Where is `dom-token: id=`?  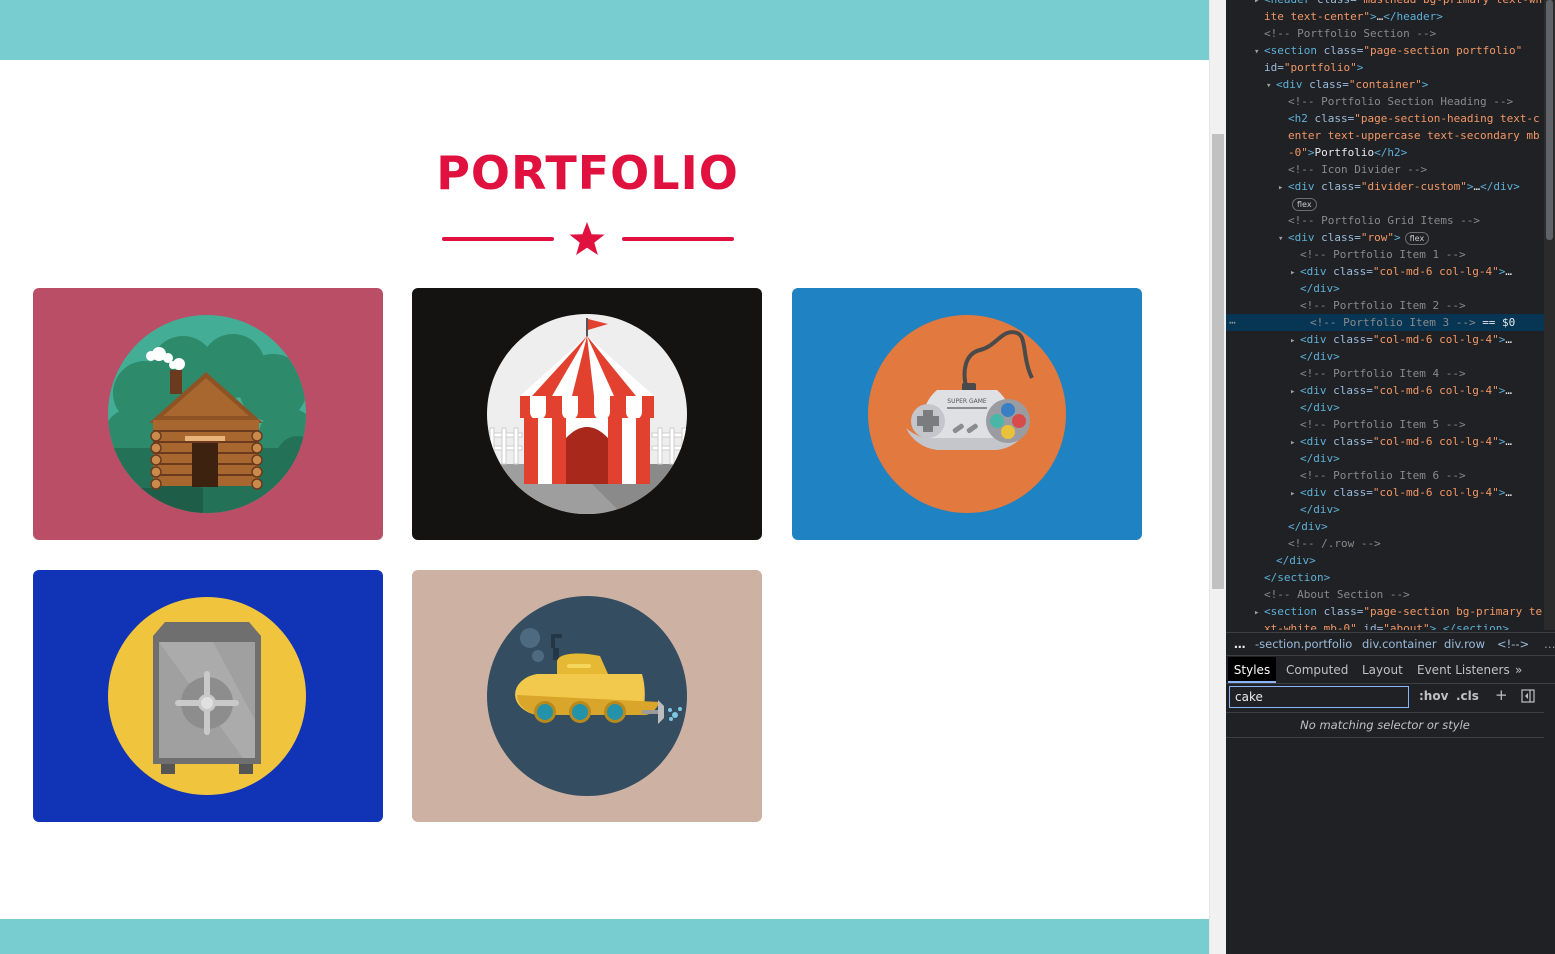 dom-token: id= is located at coordinates (1274, 67).